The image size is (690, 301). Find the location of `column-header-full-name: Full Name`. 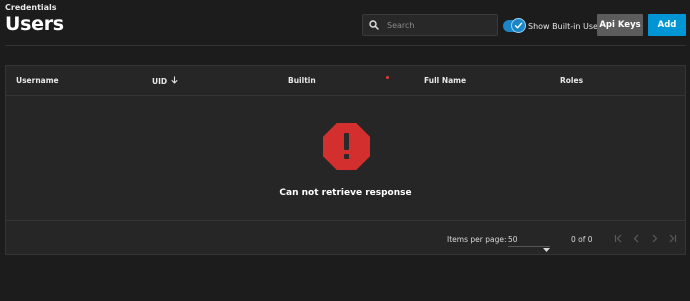

column-header-full-name: Full Name is located at coordinates (445, 80).